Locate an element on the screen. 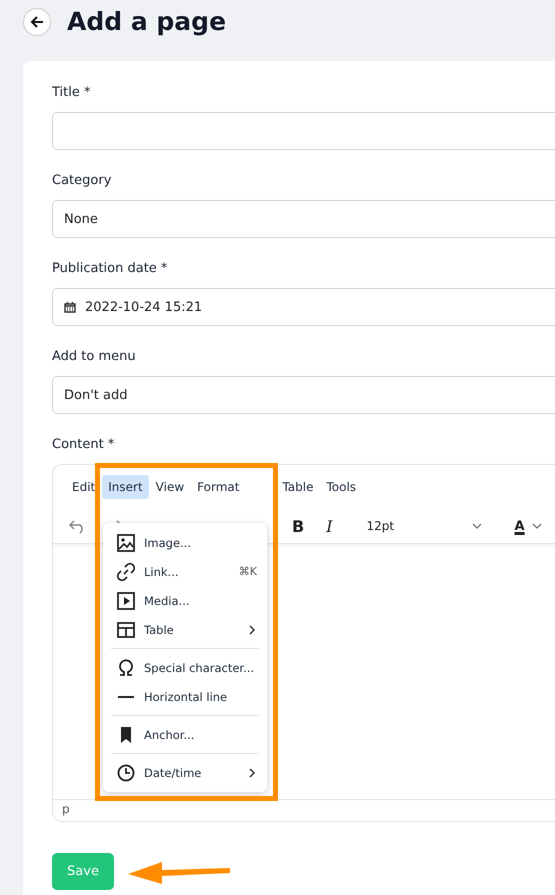 The height and width of the screenshot is (895, 555). horizontal-line-icon is located at coordinates (126, 697).